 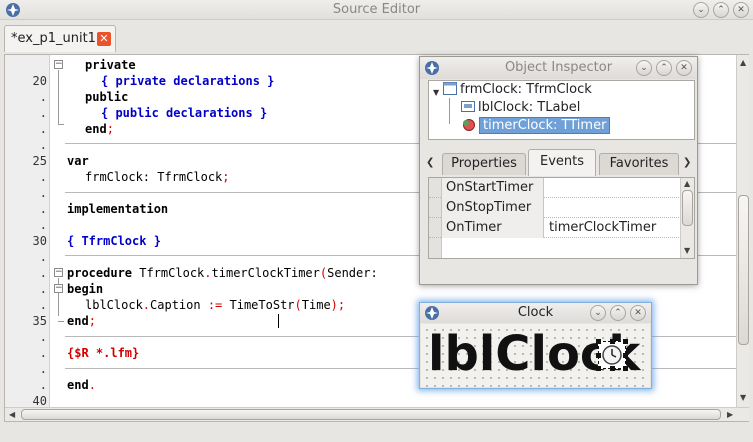 What do you see at coordinates (484, 164) in the screenshot?
I see `tab-properties: Properties` at bounding box center [484, 164].